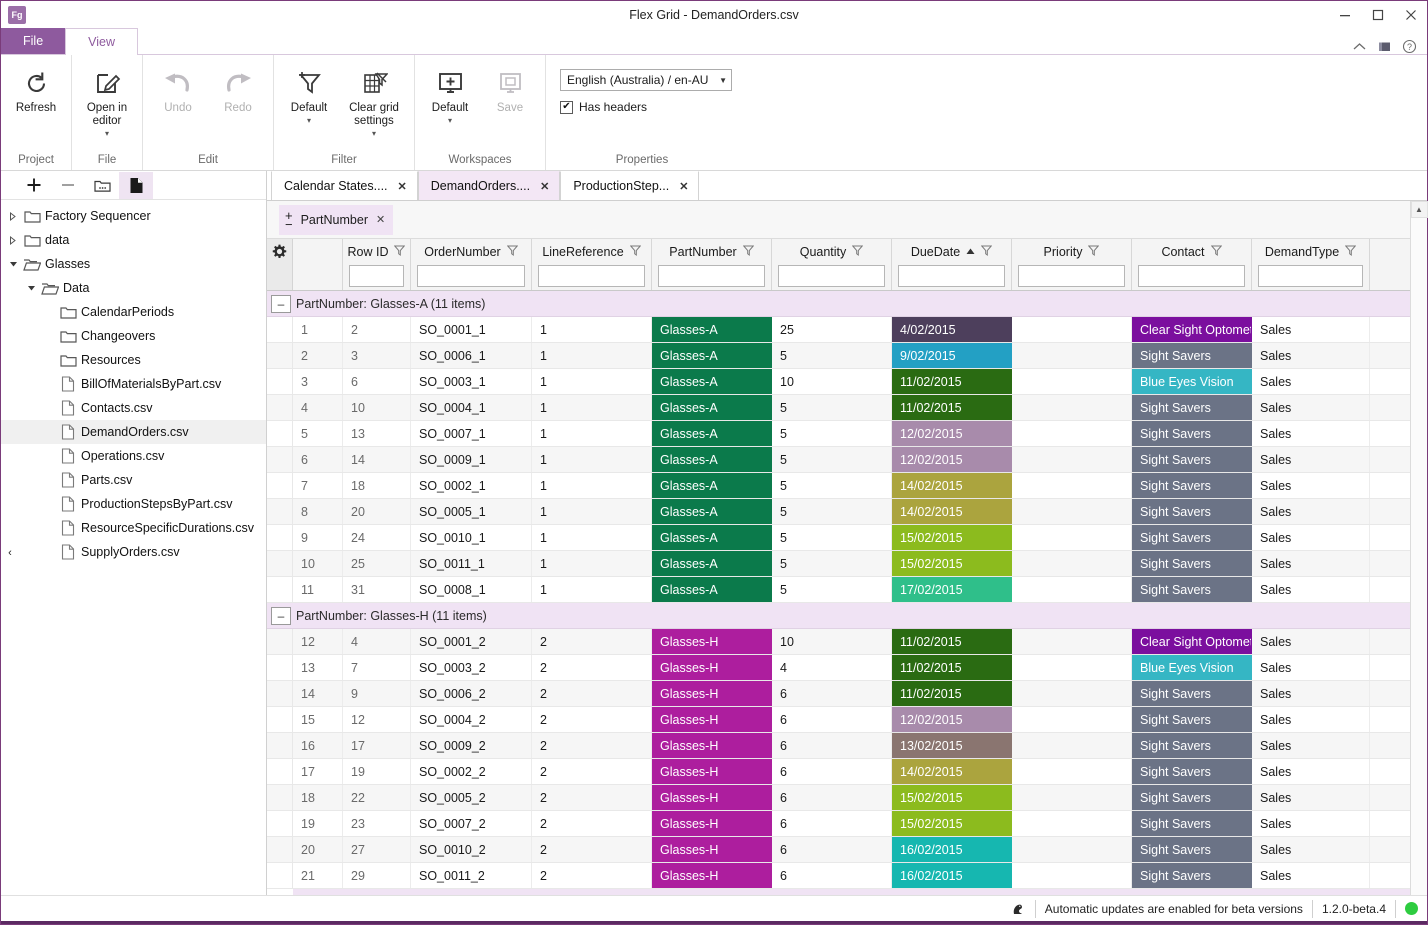  I want to click on group-header-row: – PartNumber: Glasses-H (11 items), so click(838, 616).